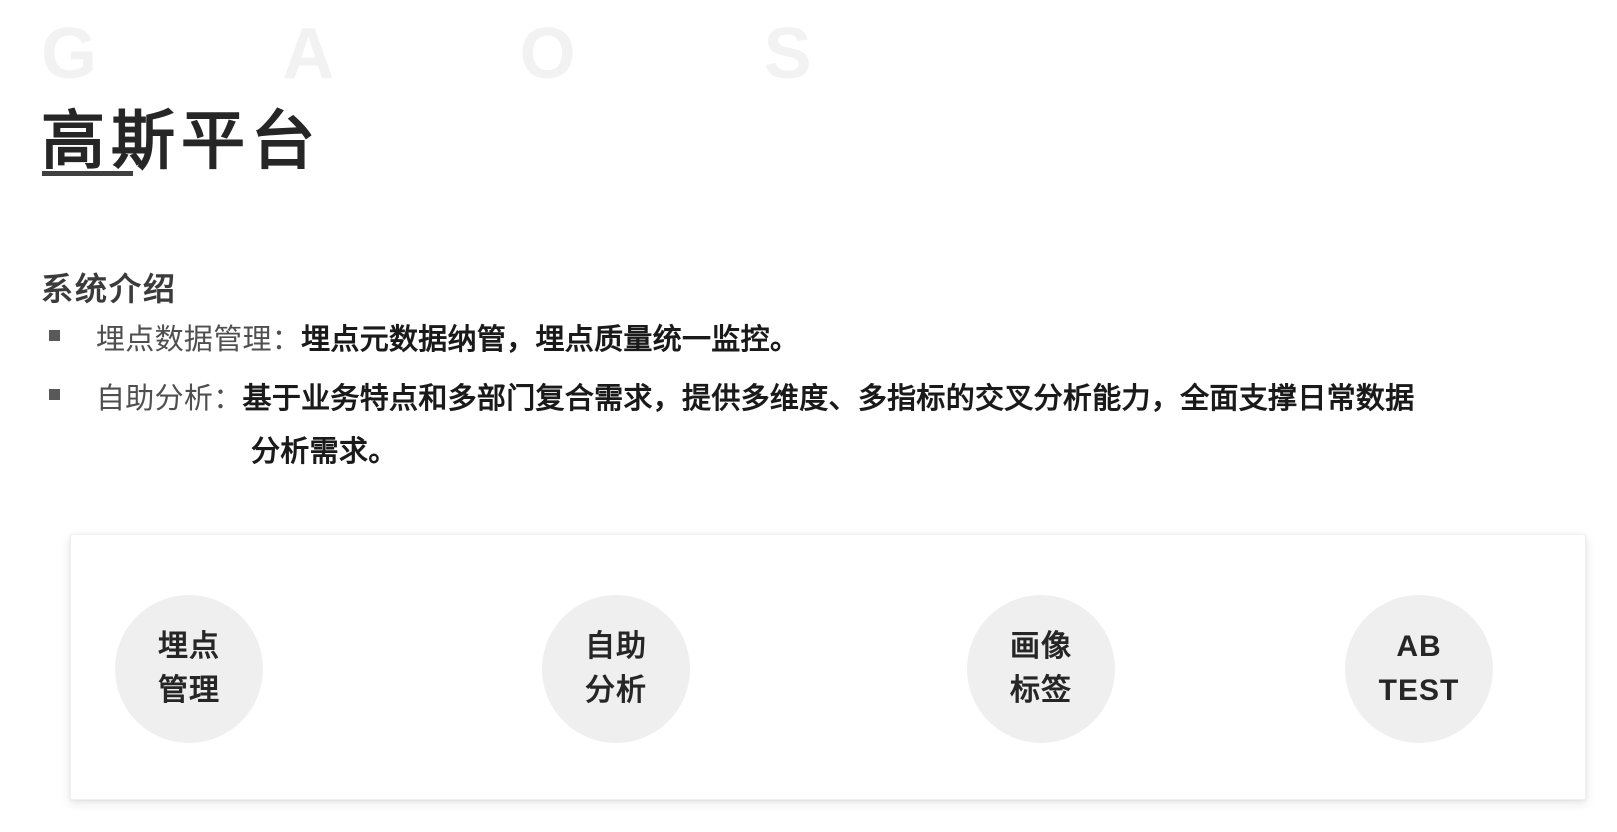  Describe the element at coordinates (199, 340) in the screenshot. I see `bullet-label: 埋点数据管理：` at that location.